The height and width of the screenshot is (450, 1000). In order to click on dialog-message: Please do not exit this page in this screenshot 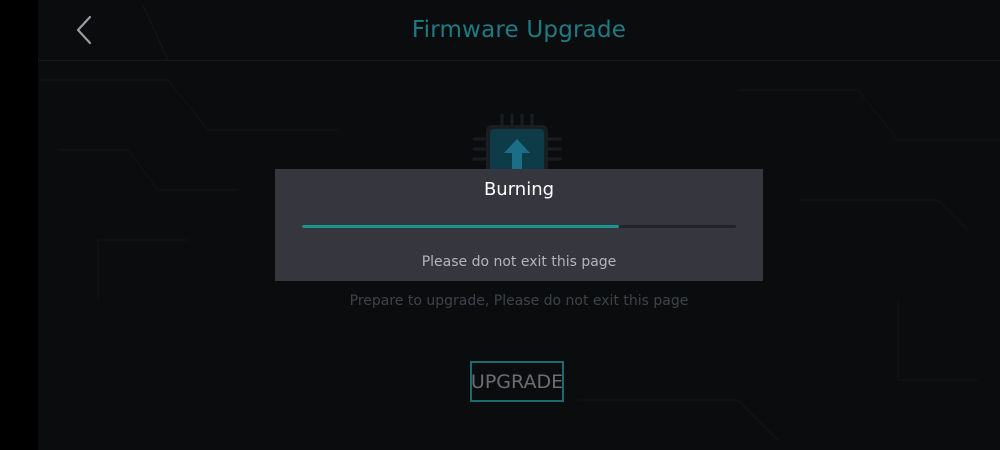, I will do `click(519, 262)`.